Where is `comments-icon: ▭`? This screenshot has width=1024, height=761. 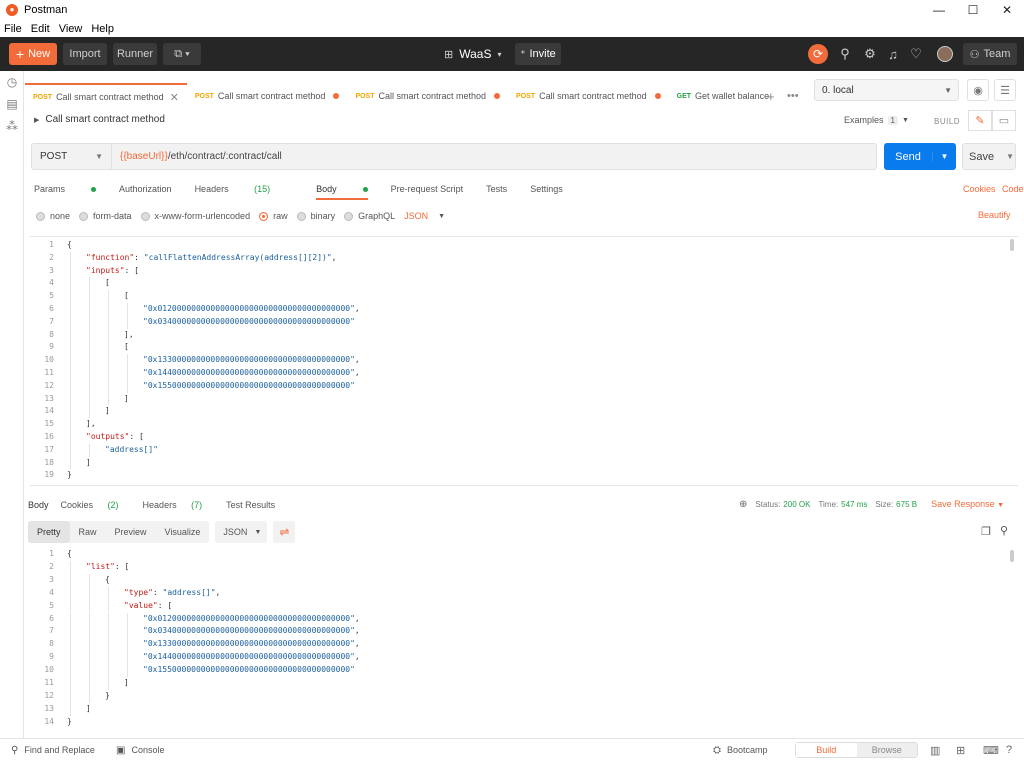 comments-icon: ▭ is located at coordinates (1004, 120).